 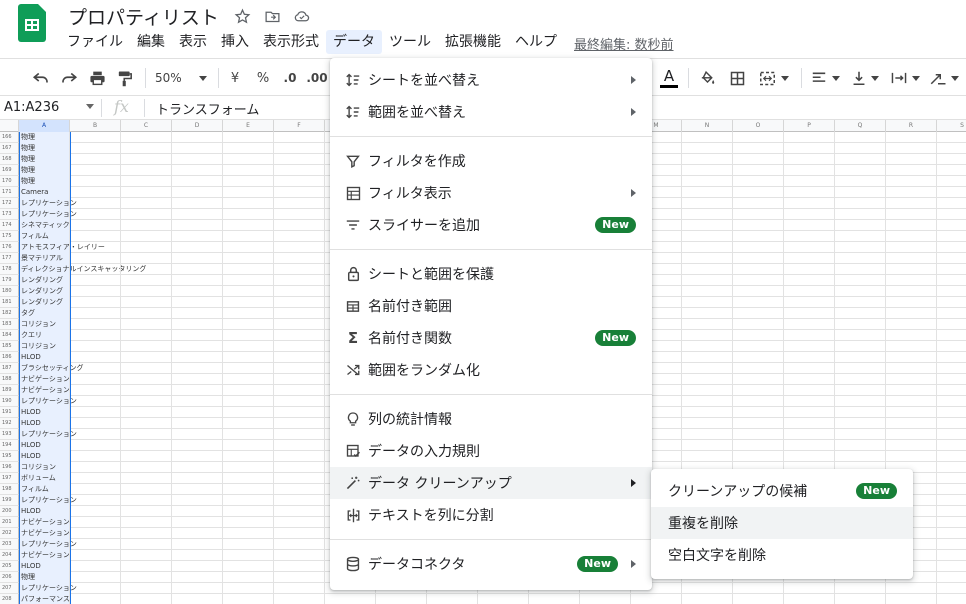 I want to click on row-number: 202, so click(x=9, y=533).